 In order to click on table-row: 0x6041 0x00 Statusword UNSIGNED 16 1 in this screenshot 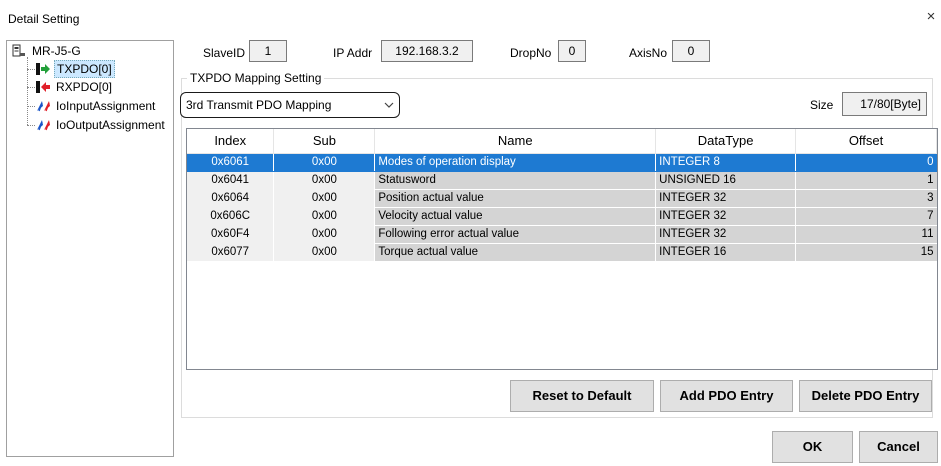, I will do `click(562, 180)`.